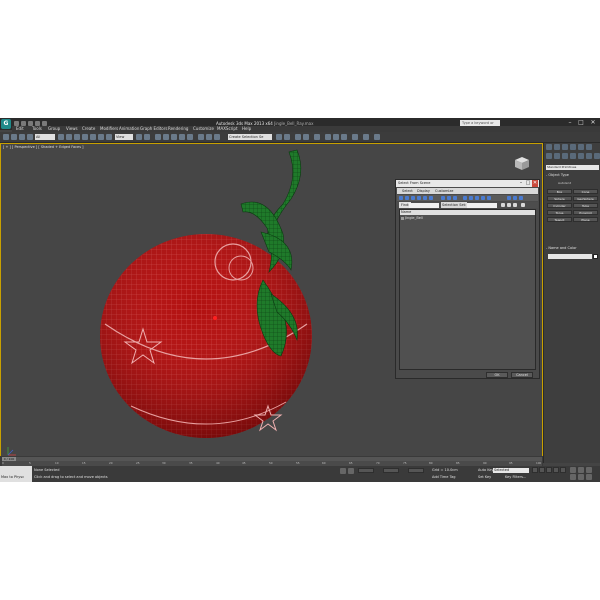  I want to click on cone-button: Cone, so click(585, 191).